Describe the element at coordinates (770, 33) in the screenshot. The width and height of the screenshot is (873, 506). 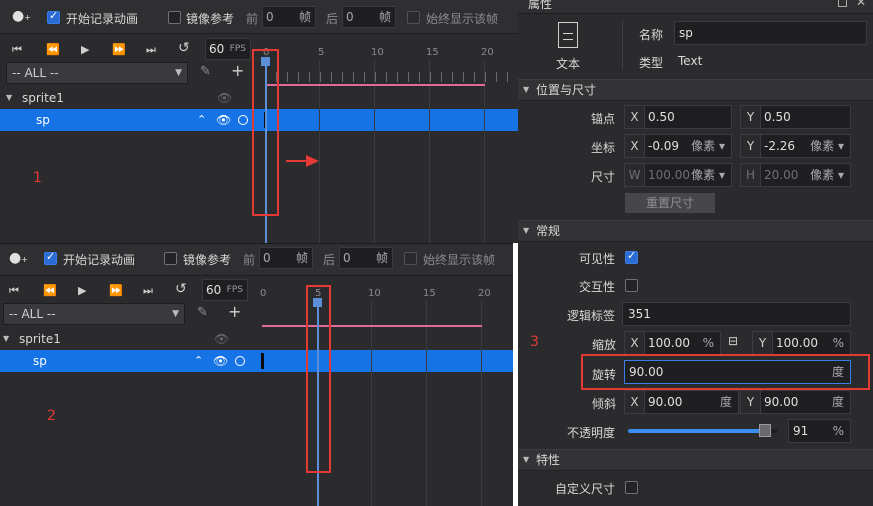
I see `name-input: sp` at that location.